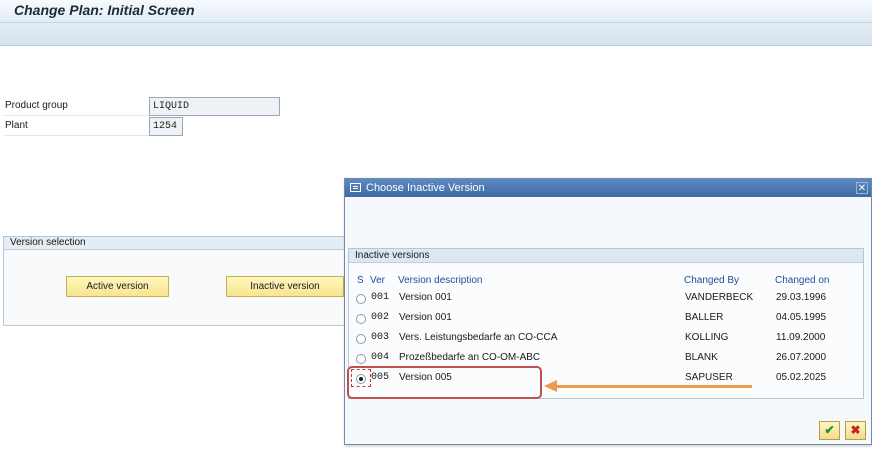 Image resolution: width=872 pixels, height=449 pixels. Describe the element at coordinates (709, 377) in the screenshot. I see `row-changed-by: SAPUSER` at that location.